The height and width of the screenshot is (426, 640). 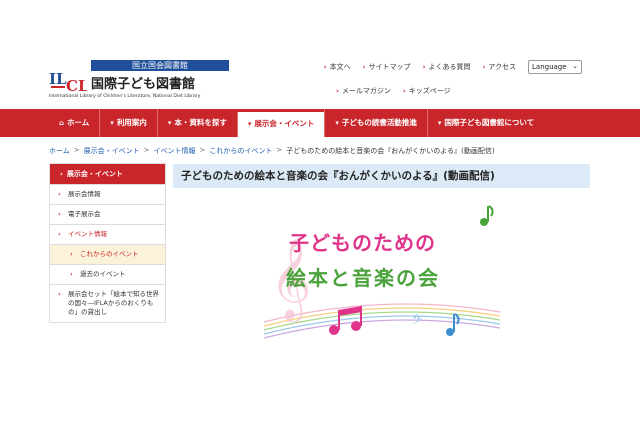 What do you see at coordinates (175, 151) in the screenshot?
I see `breadcrumb-events: イベント情報` at bounding box center [175, 151].